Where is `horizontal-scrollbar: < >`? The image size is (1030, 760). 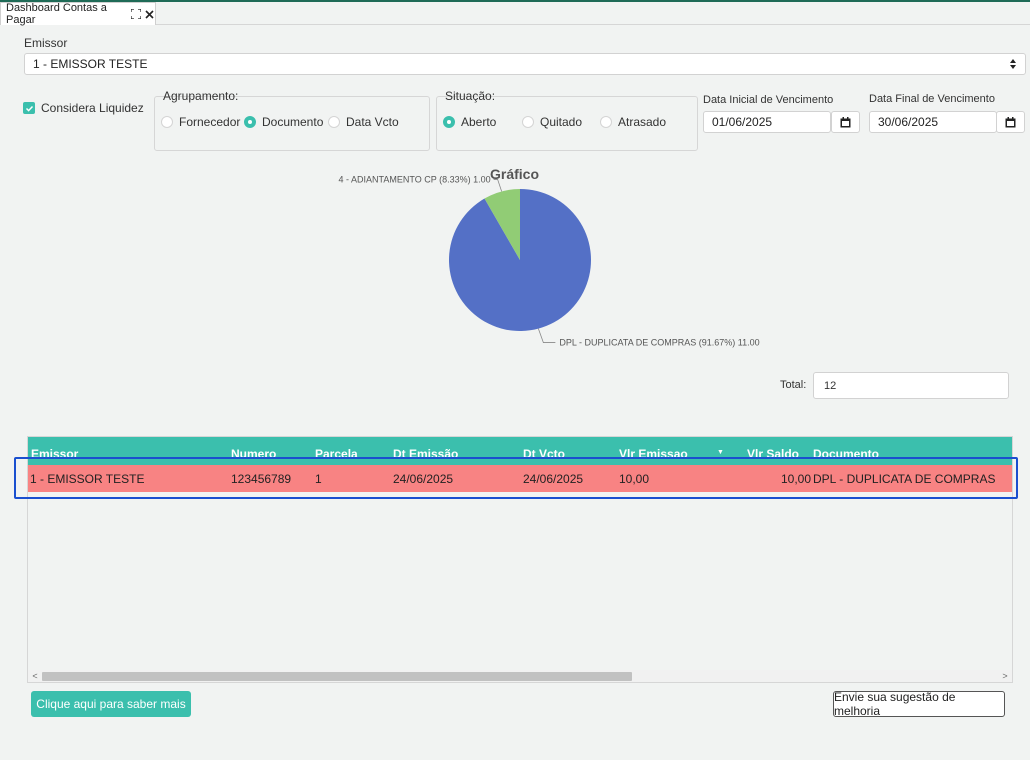
horizontal-scrollbar: < > is located at coordinates (520, 676).